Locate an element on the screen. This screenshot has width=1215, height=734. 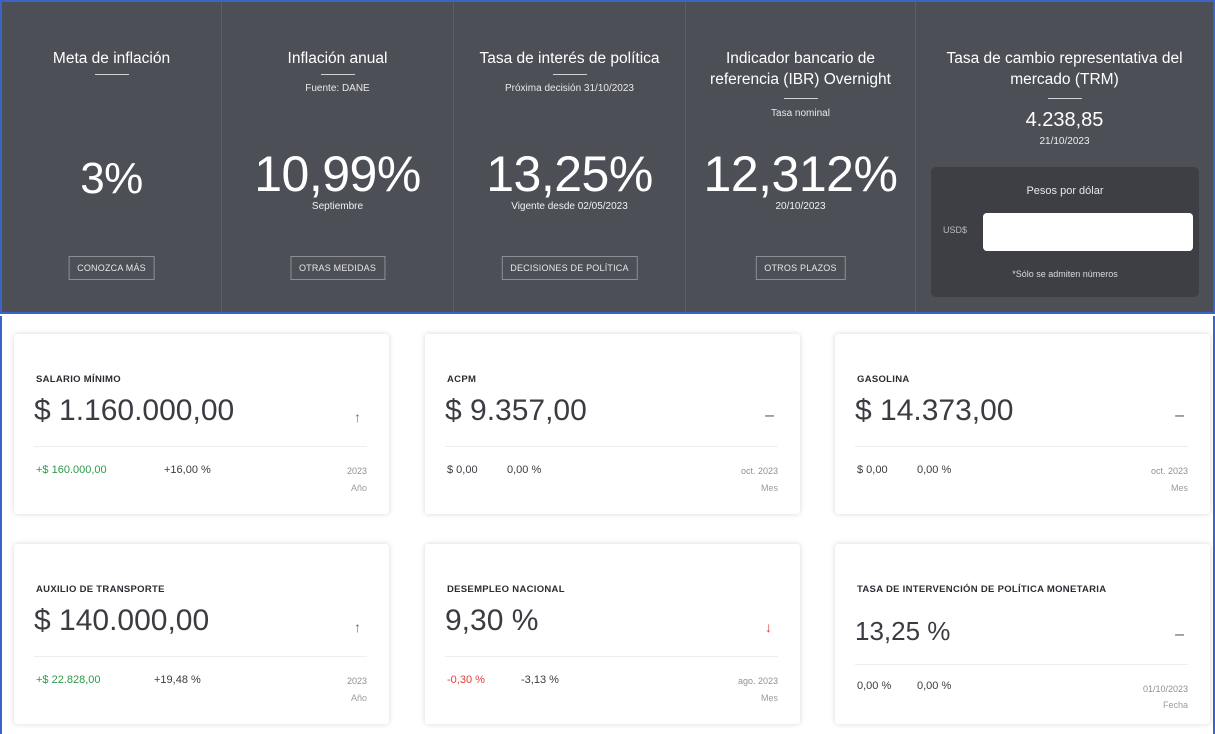
card-period: 01/10/2023 is located at coordinates (1165, 689).